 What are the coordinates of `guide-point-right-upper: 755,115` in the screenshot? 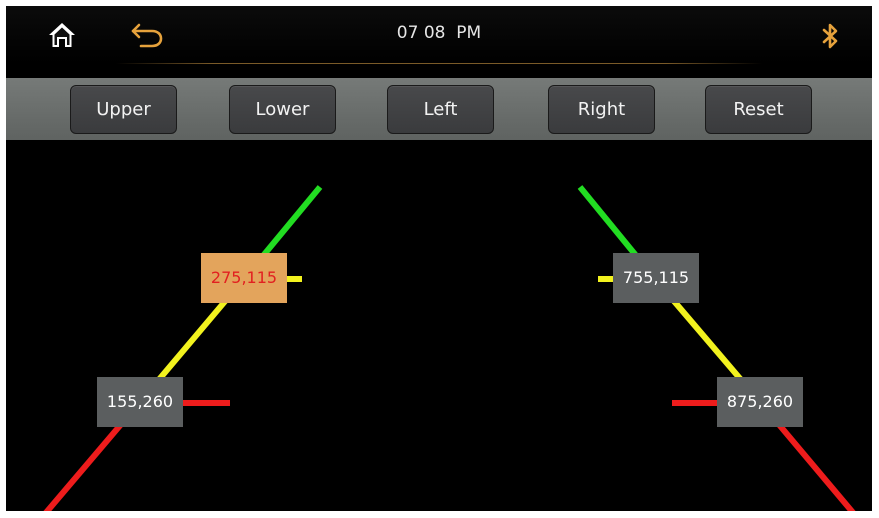 It's located at (656, 278).